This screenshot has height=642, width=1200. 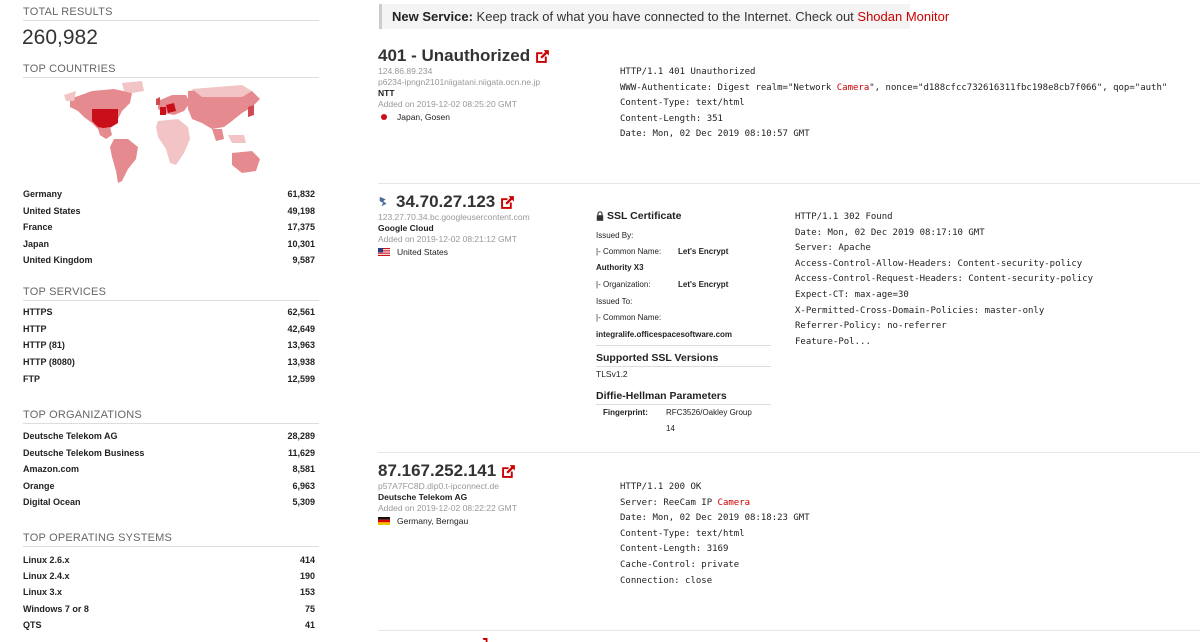 I want to click on facet-row: HTTP (8080) 13,938, so click(x=169, y=365).